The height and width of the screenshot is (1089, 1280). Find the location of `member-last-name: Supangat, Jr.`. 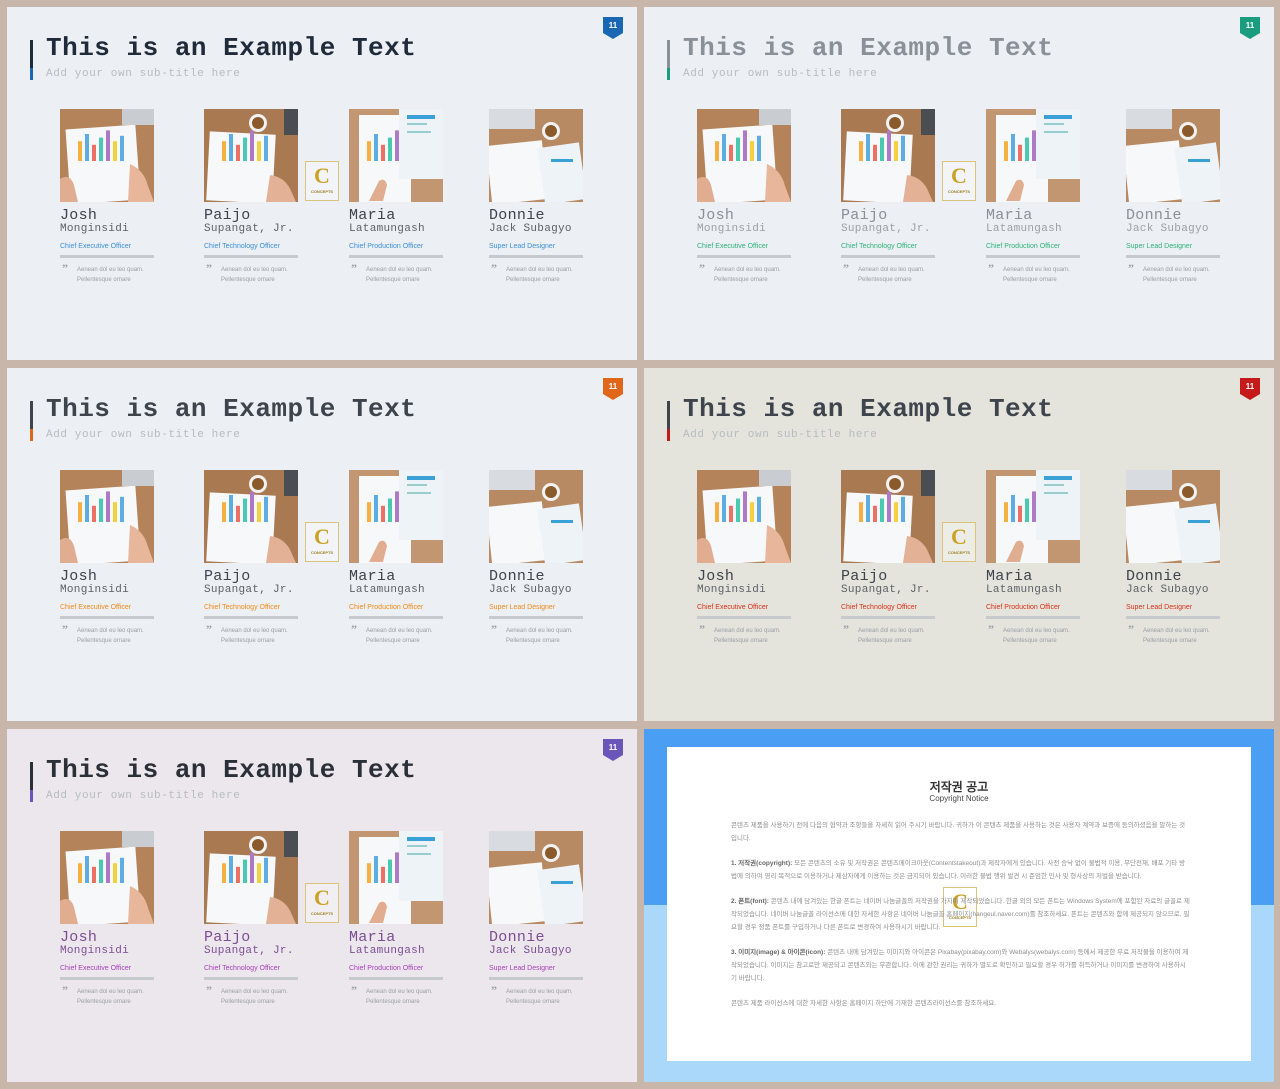

member-last-name: Supangat, Jr. is located at coordinates (886, 590).